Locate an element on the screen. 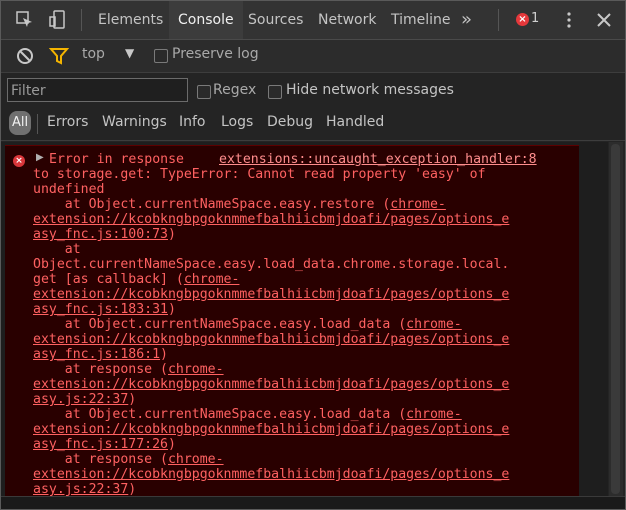  more-icon is located at coordinates (569, 20).